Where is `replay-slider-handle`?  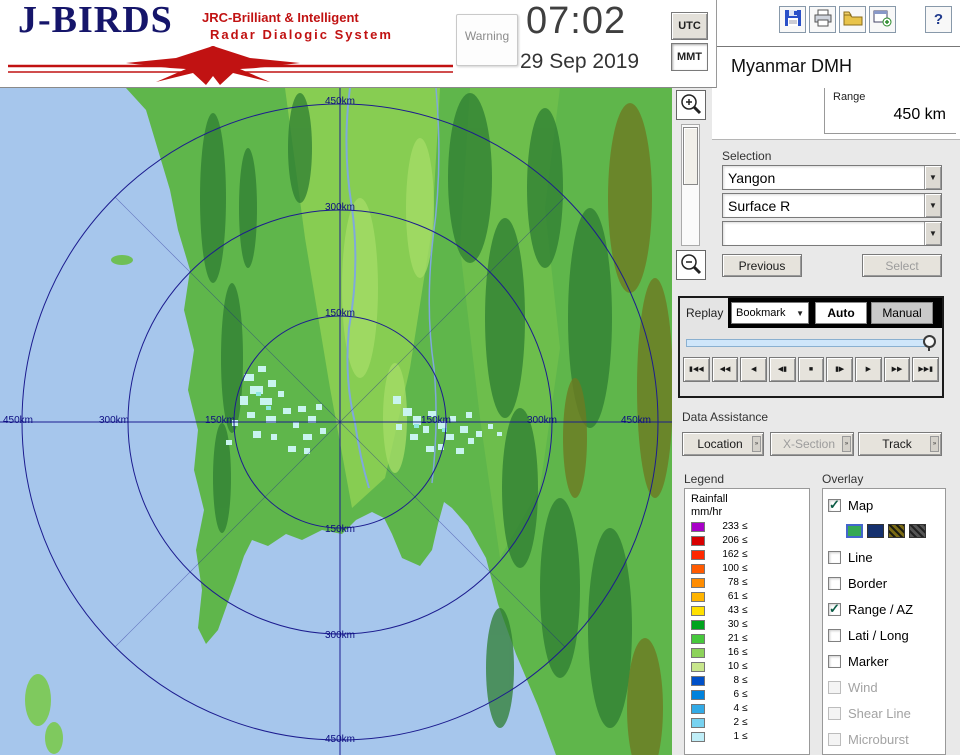 replay-slider-handle is located at coordinates (929, 341).